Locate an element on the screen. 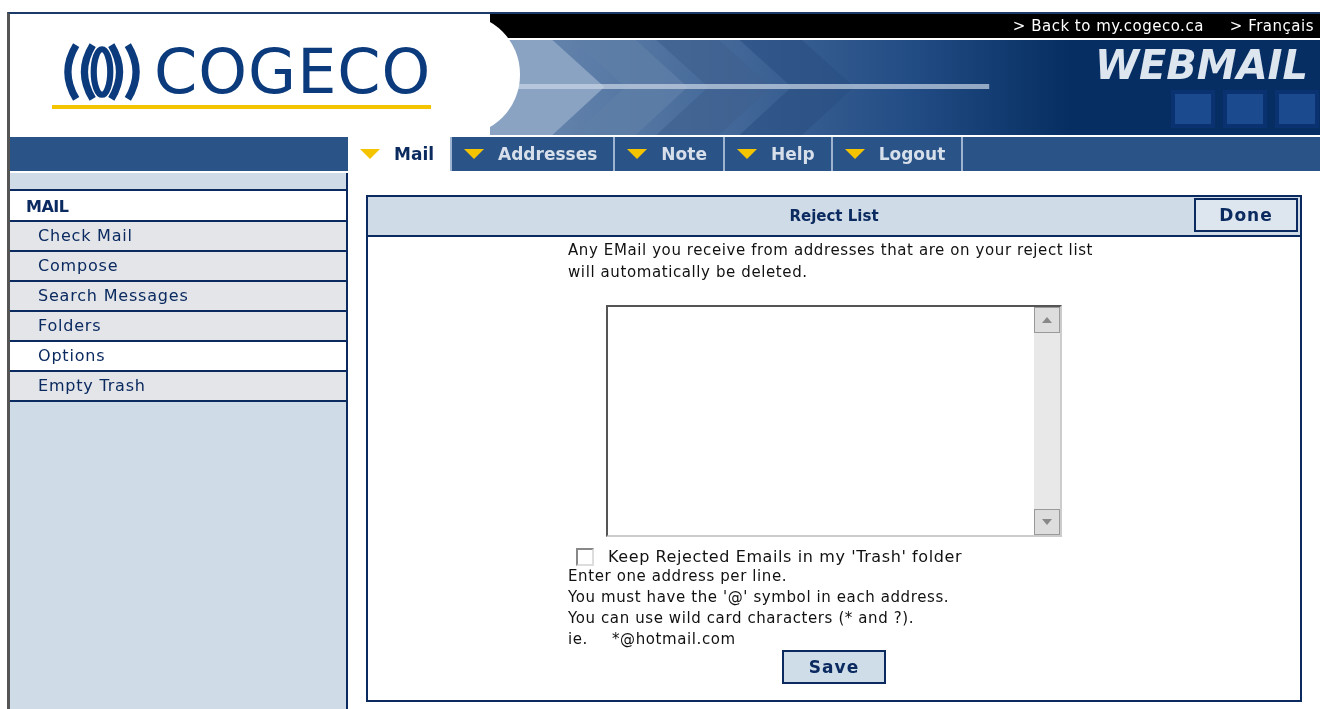 The height and width of the screenshot is (709, 1320). intro-text: Any EMail you receive from addresses that are on your reject list will automatically be deleted. is located at coordinates (831, 261).